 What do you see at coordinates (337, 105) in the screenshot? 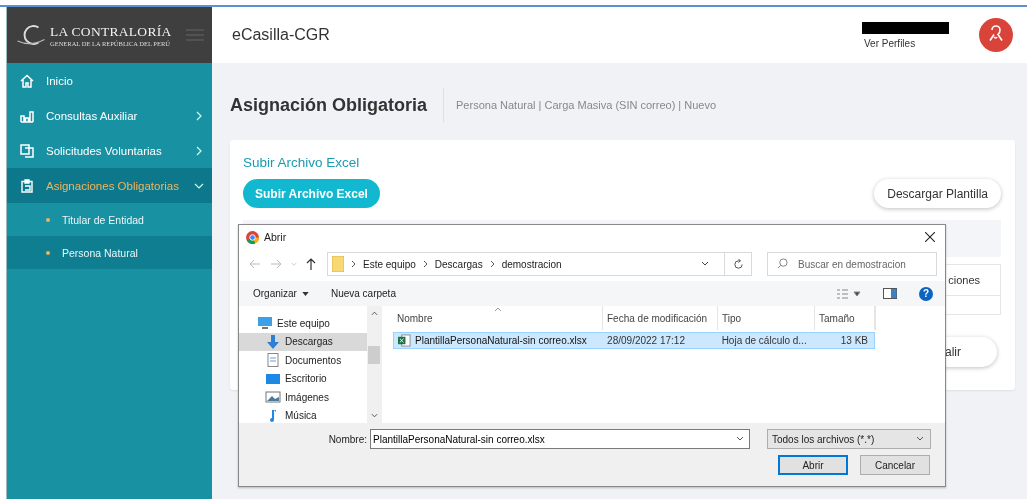
I see `page-title: Asignación Obligatoria` at bounding box center [337, 105].